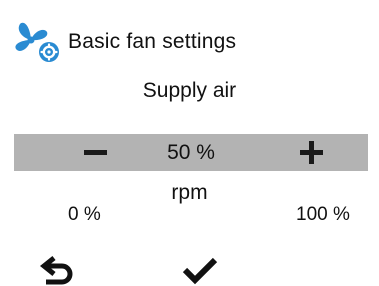 The width and height of the screenshot is (379, 286). What do you see at coordinates (191, 152) in the screenshot?
I see `fan-speed-control: 50 %` at bounding box center [191, 152].